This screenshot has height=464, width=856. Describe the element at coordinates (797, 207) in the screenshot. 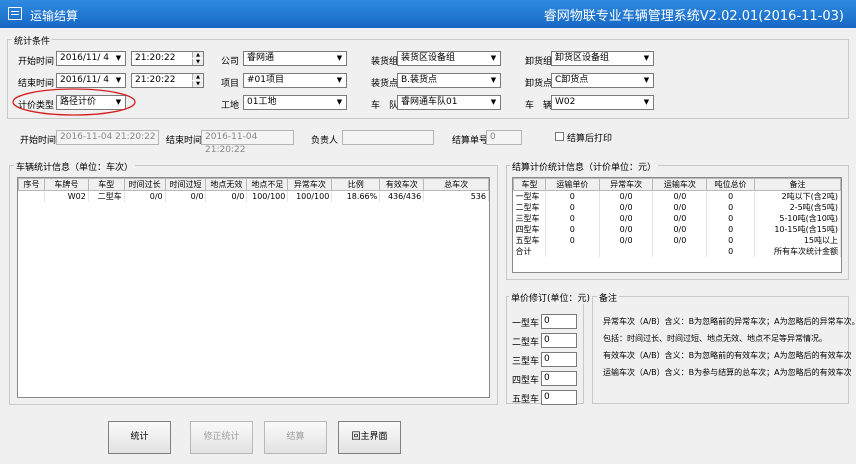

I see `table-cell: 2-5吨(含5吨)` at that location.